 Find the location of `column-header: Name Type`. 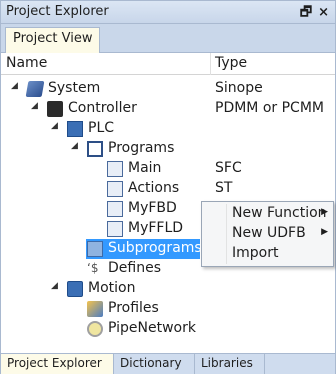

column-header: Name Type is located at coordinates (168, 64).